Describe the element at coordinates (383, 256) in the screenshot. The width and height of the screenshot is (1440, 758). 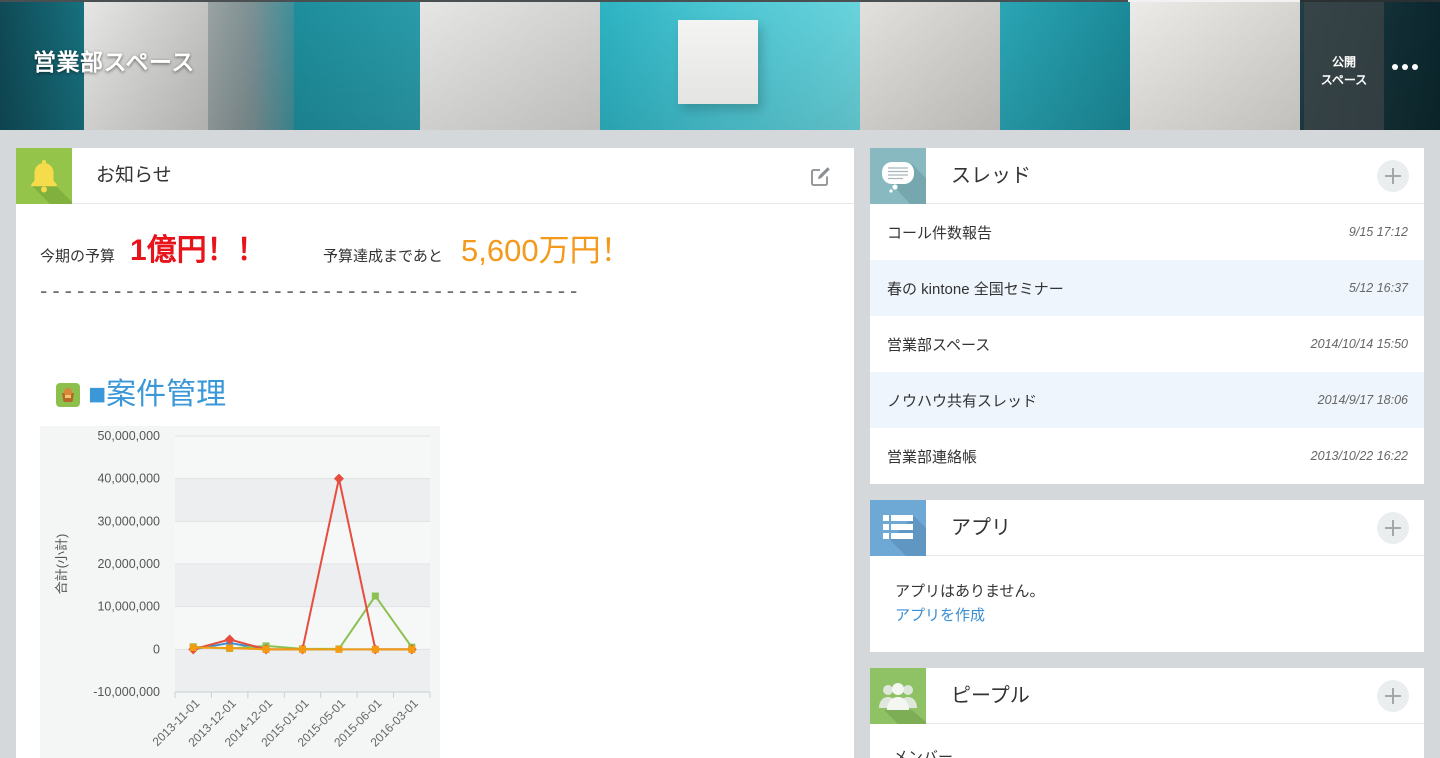
I see `remaining-label: 予算達成まであと` at that location.